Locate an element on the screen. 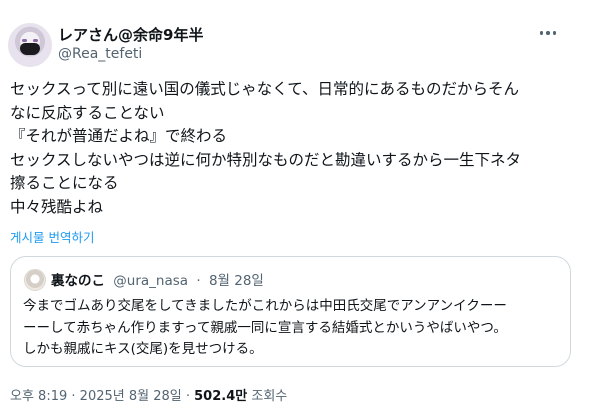 The image size is (590, 404). more-options-icon is located at coordinates (548, 33).